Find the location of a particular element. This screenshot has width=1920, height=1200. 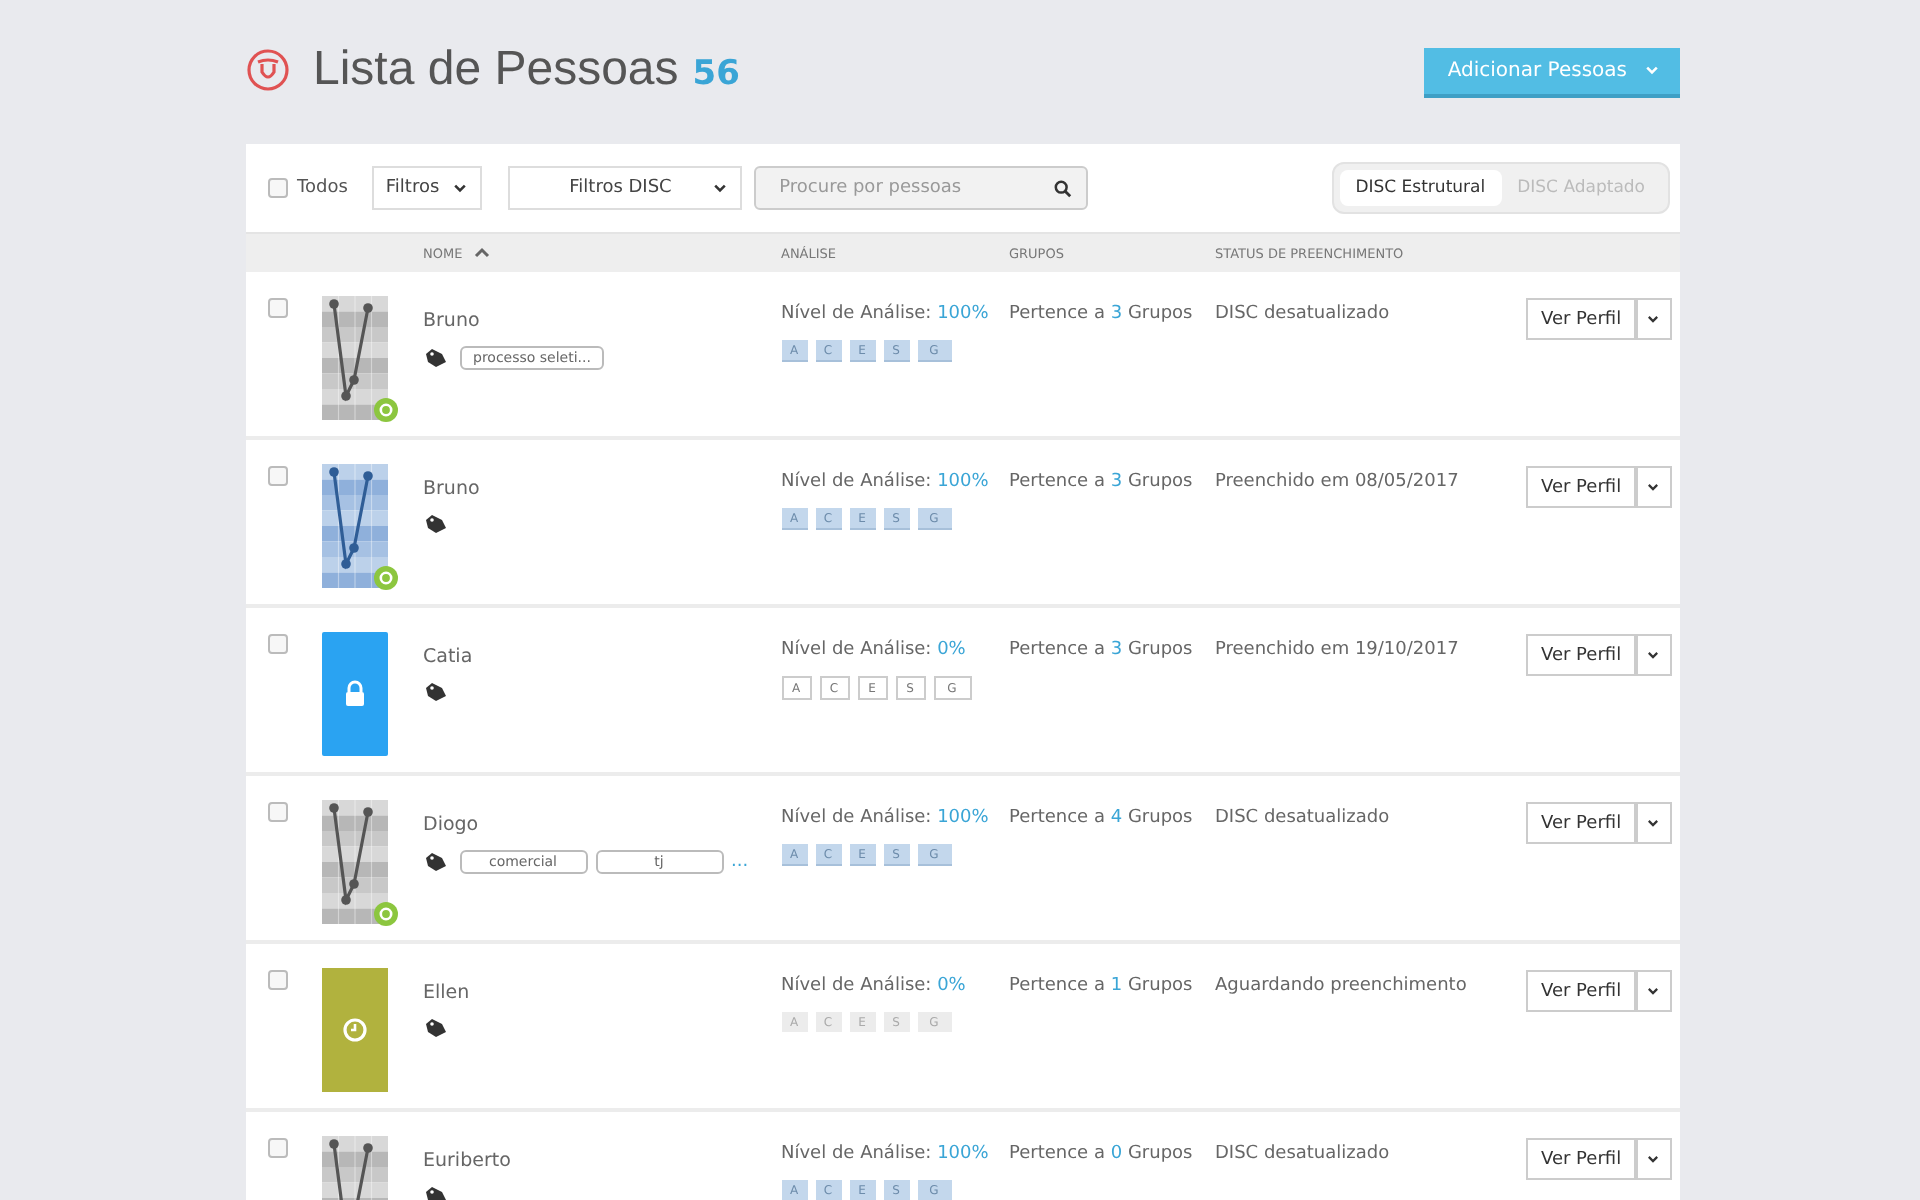

select-all-label: Todos is located at coordinates (322, 188).